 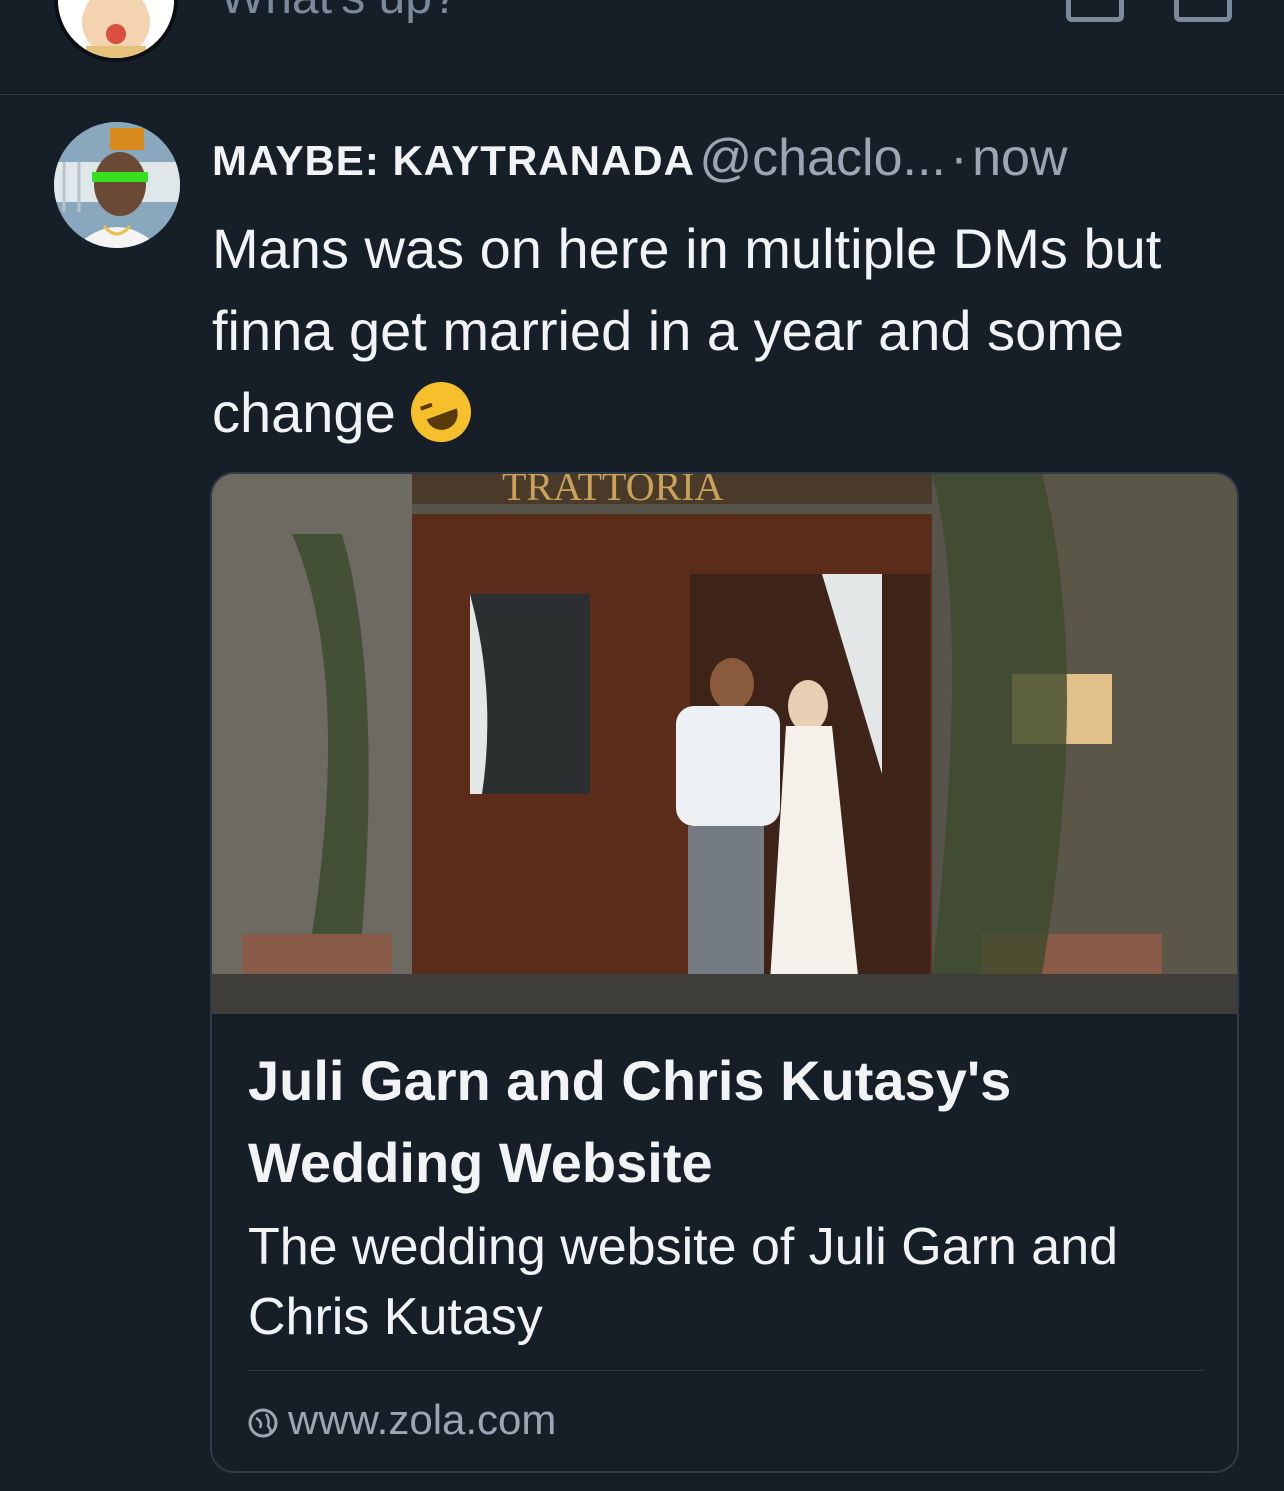 I want to click on image-icon, so click(x=1095, y=11).